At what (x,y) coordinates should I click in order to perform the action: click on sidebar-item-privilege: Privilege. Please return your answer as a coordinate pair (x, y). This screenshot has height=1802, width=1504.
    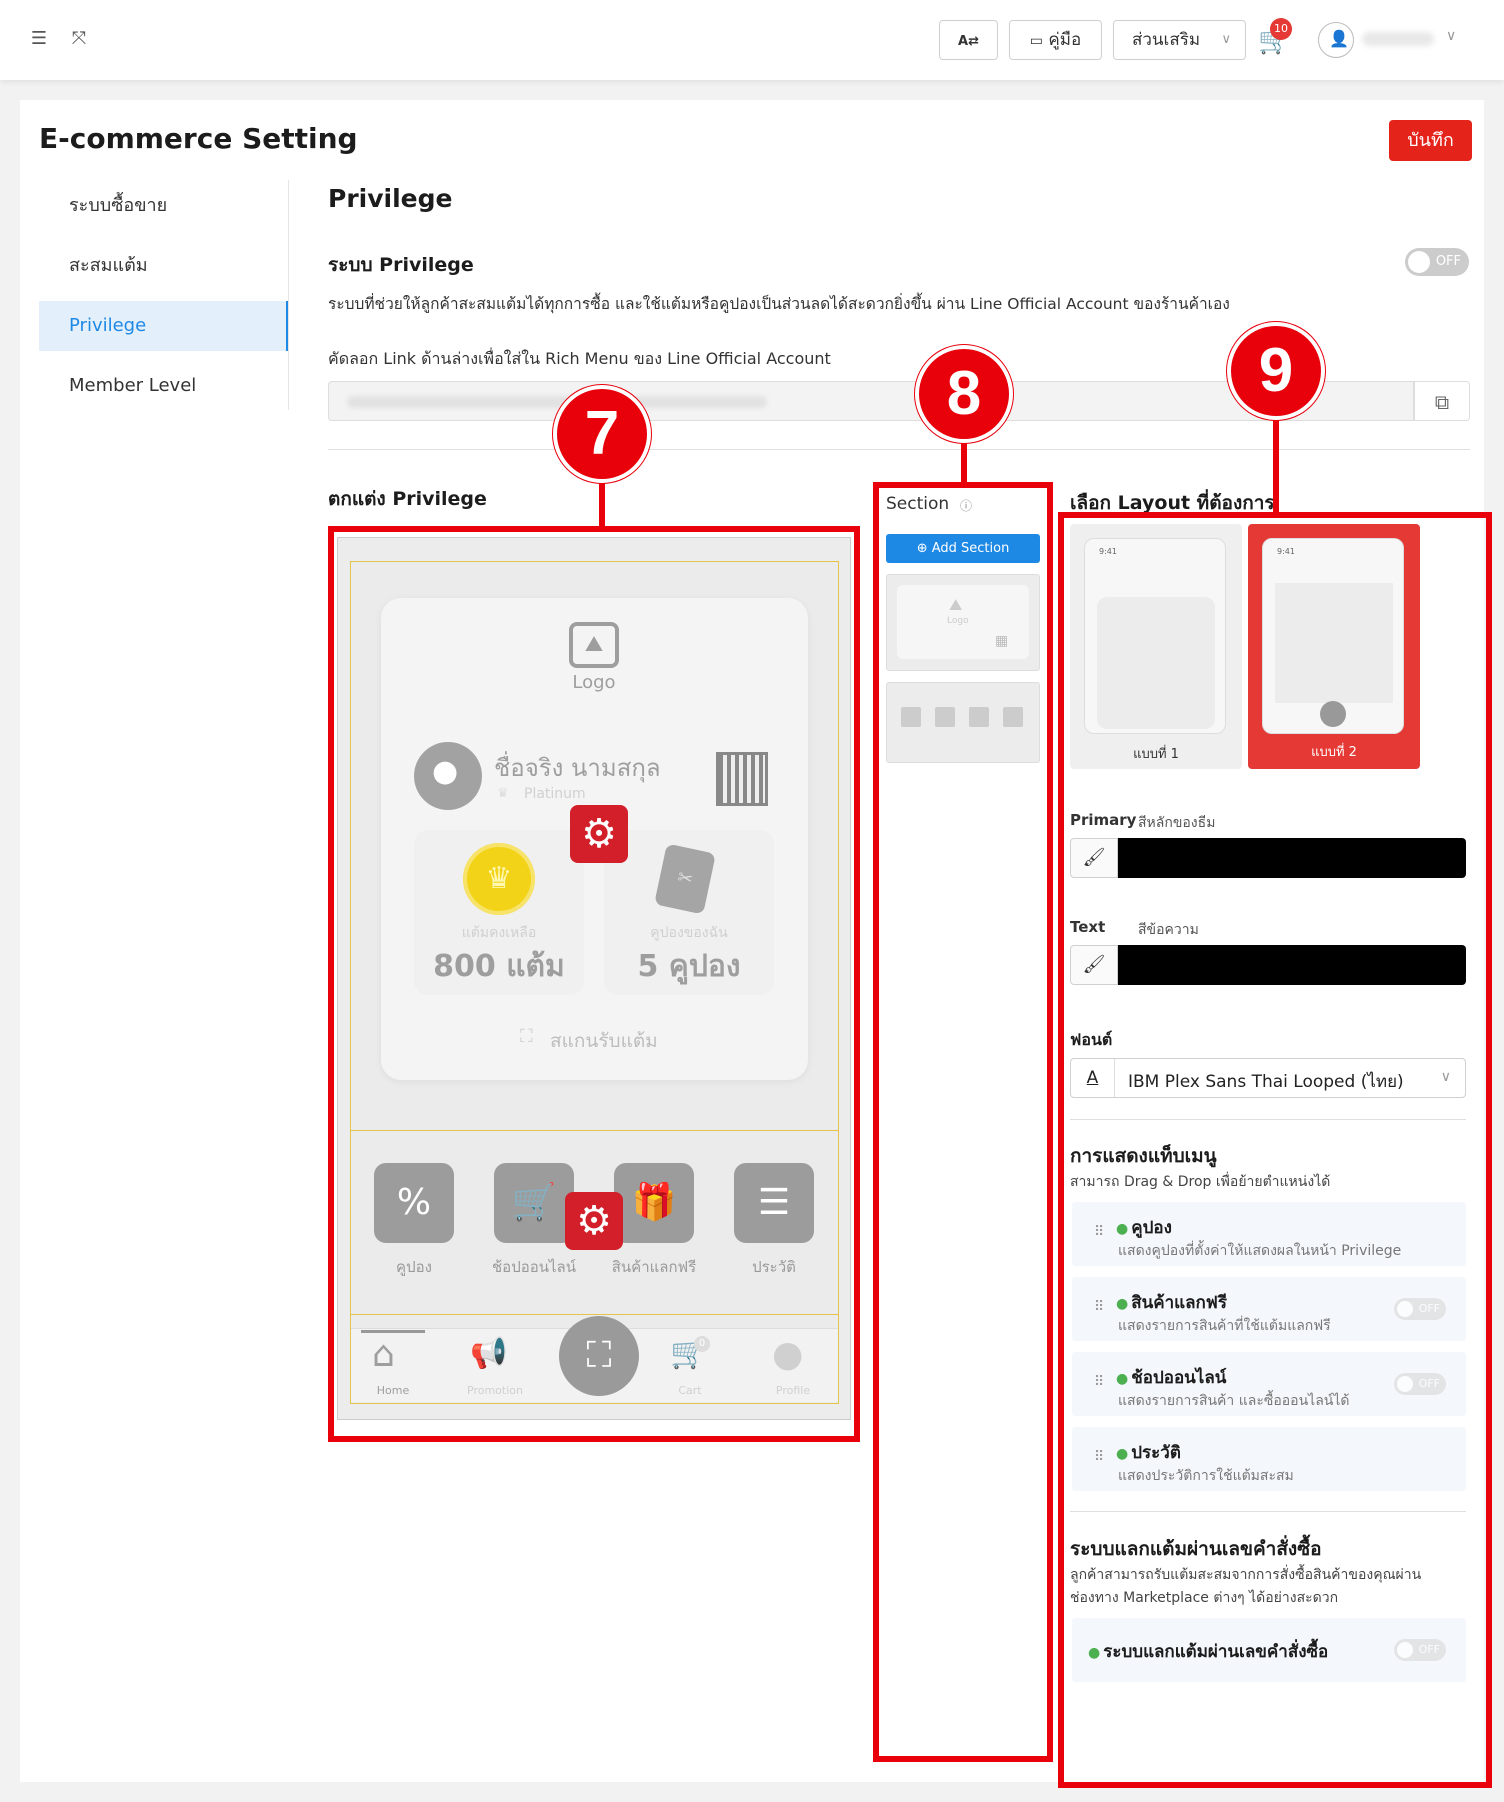
    Looking at the image, I should click on (164, 326).